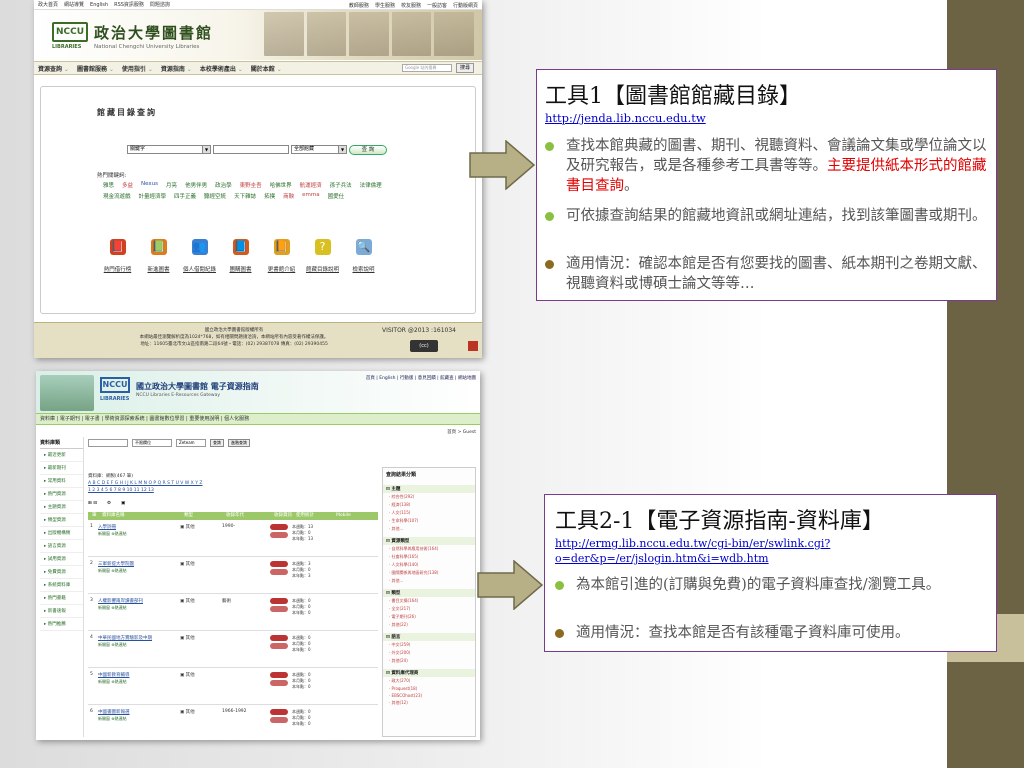  Describe the element at coordinates (251, 185) in the screenshot. I see `hot-keyword-link: 東野圭吾` at that location.